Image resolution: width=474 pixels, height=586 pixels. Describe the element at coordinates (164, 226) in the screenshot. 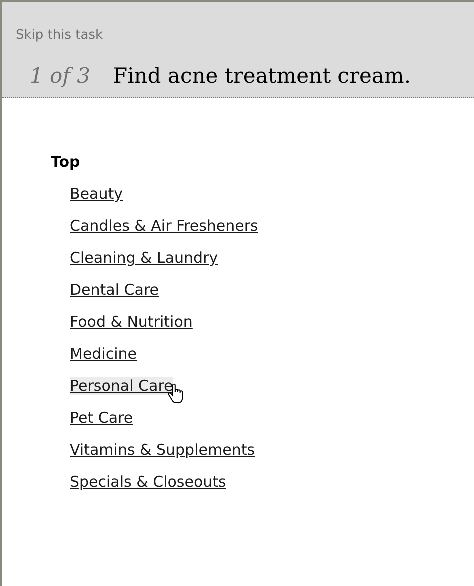

I see `category-link: Candles & Air Fresheners` at that location.